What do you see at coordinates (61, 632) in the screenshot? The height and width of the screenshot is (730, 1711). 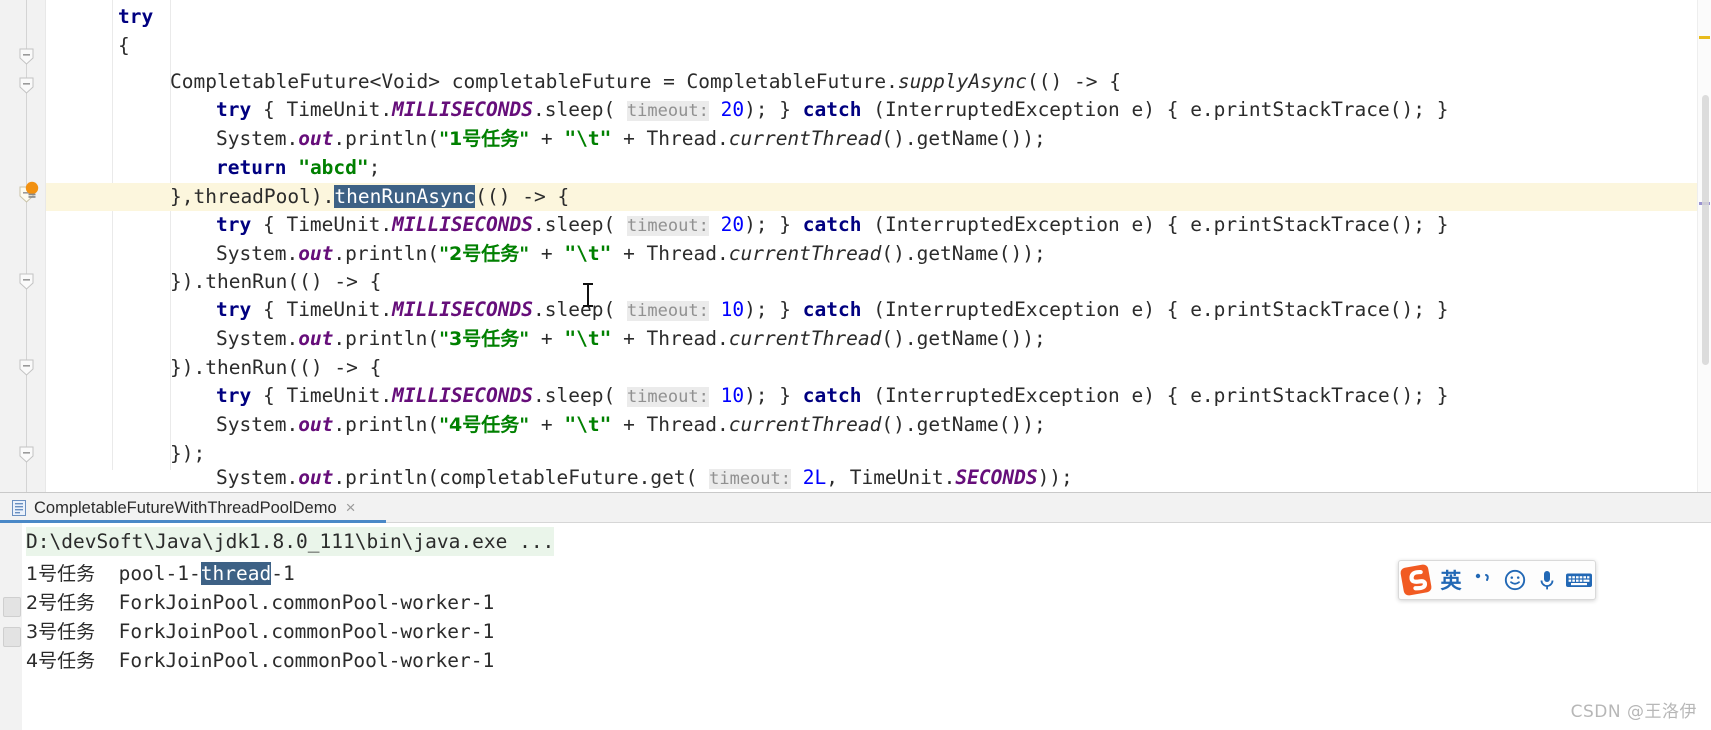 I see `task-label: 3号任务` at bounding box center [61, 632].